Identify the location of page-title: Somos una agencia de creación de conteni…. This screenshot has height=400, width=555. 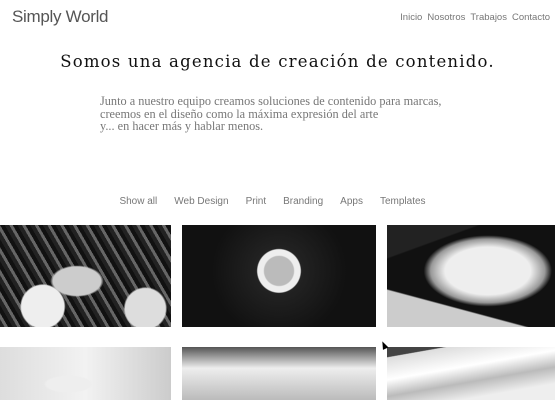
(277, 61).